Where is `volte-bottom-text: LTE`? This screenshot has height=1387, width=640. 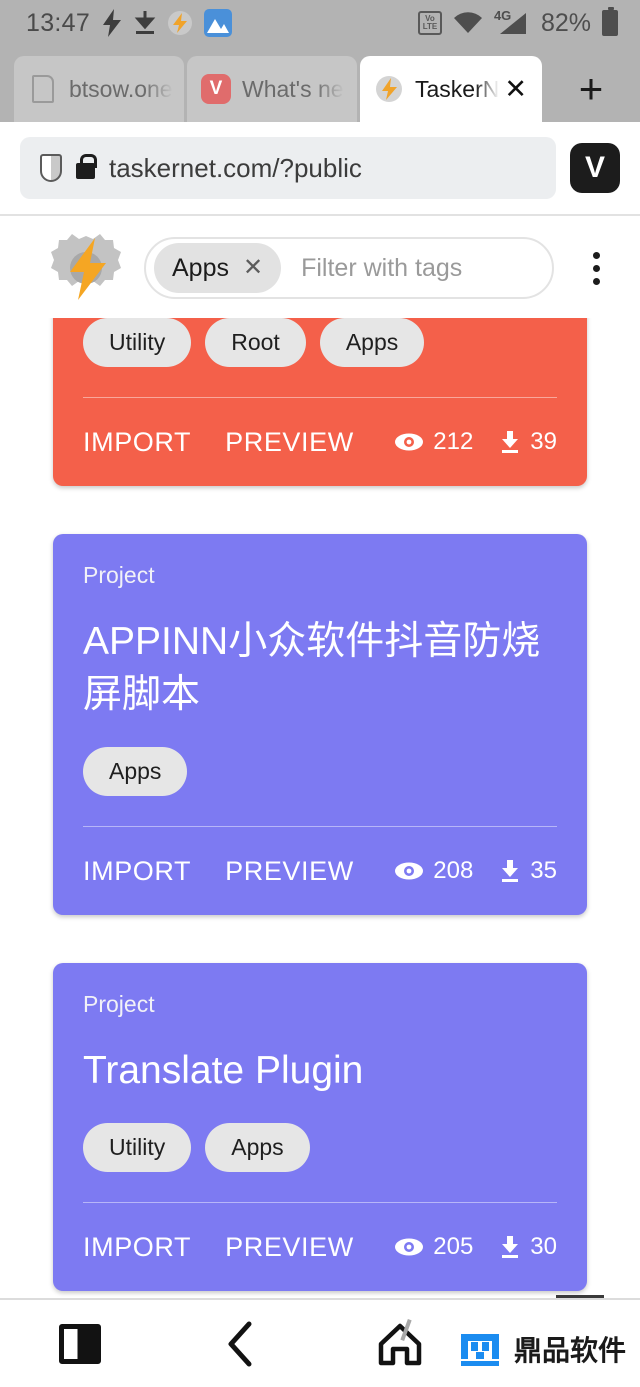 volte-bottom-text: LTE is located at coordinates (430, 26).